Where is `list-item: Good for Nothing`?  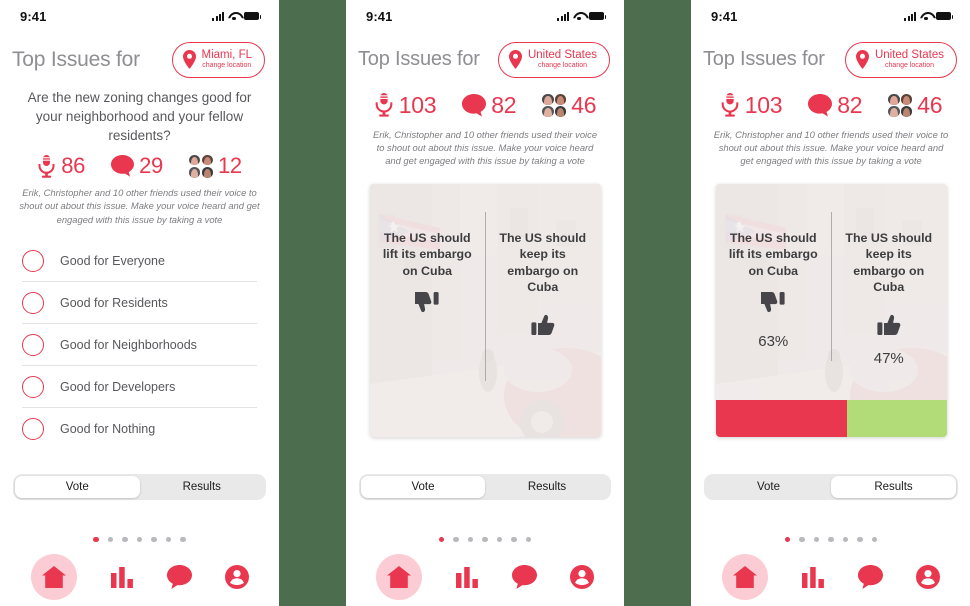
list-item: Good for Nothing is located at coordinates (139, 429).